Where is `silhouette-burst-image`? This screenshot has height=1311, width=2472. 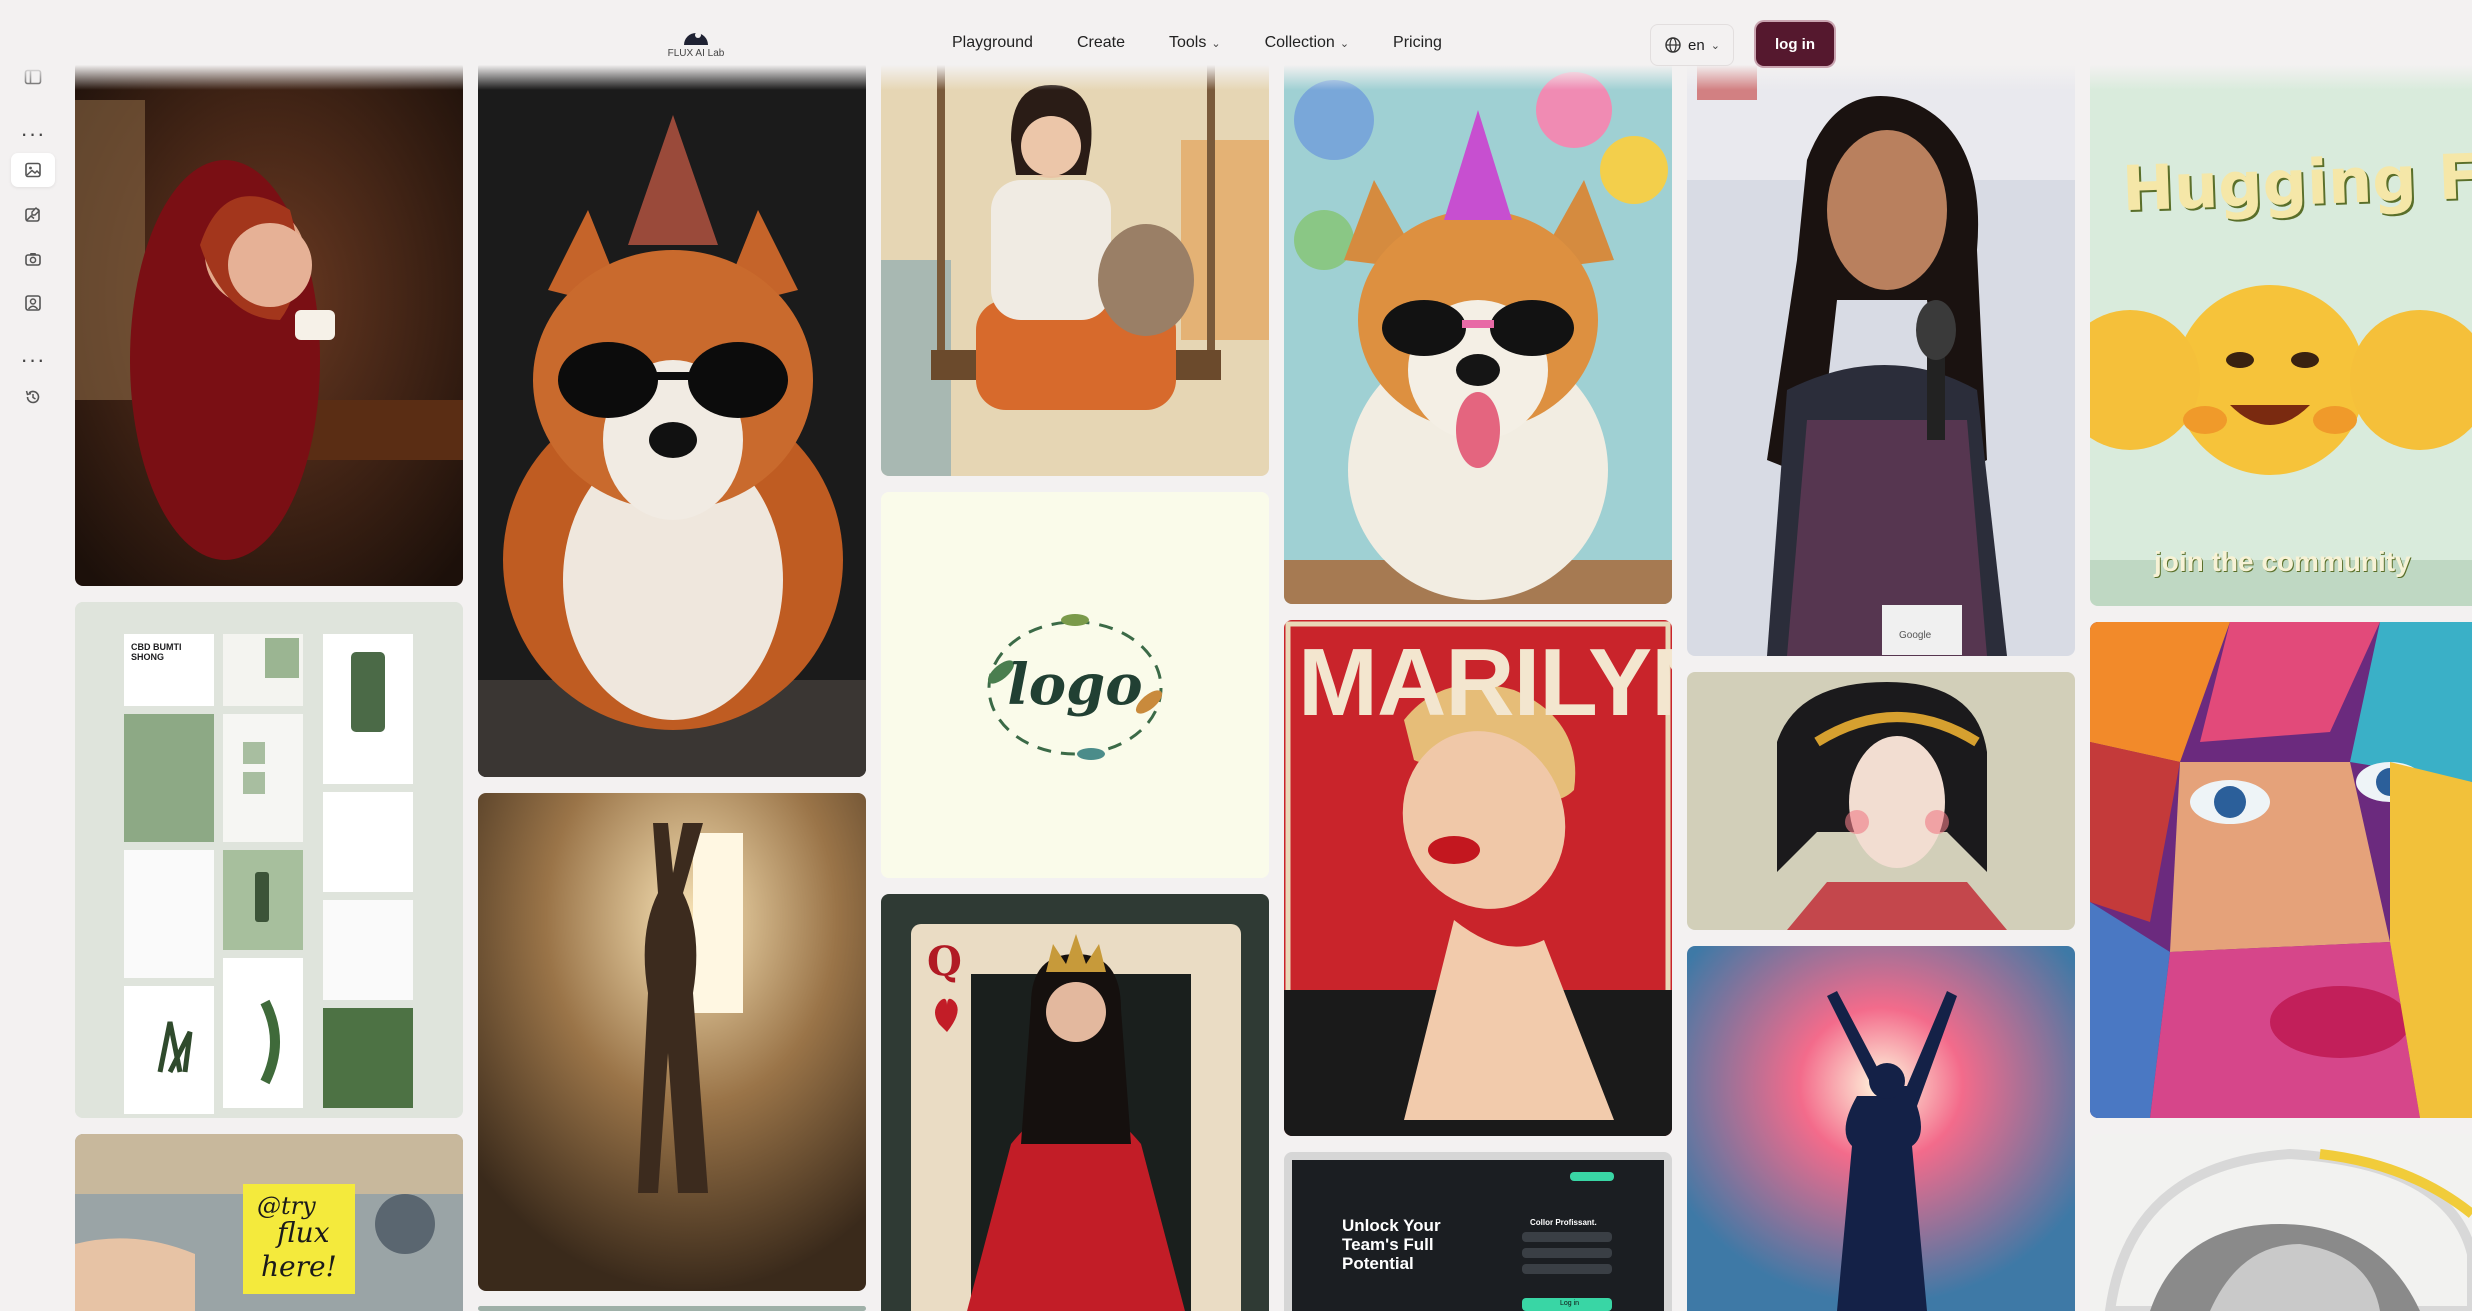 silhouette-burst-image is located at coordinates (1881, 1128).